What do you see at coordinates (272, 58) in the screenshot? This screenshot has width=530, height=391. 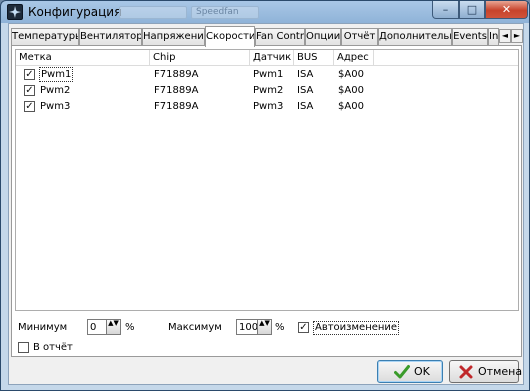 I see `column-header-sensor: Датчик` at bounding box center [272, 58].